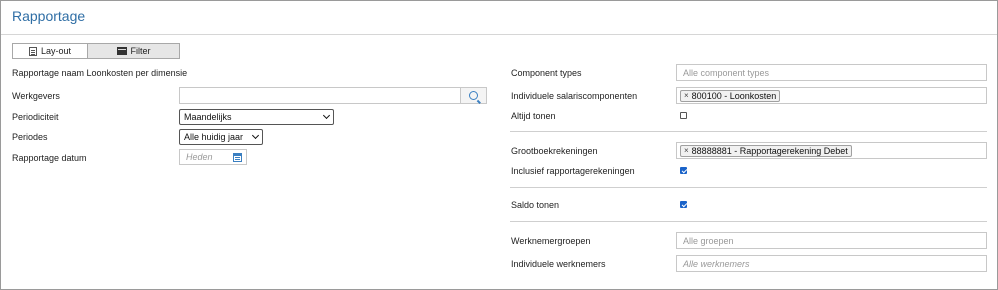  Describe the element at coordinates (546, 73) in the screenshot. I see `component-types-label: Component types` at that location.